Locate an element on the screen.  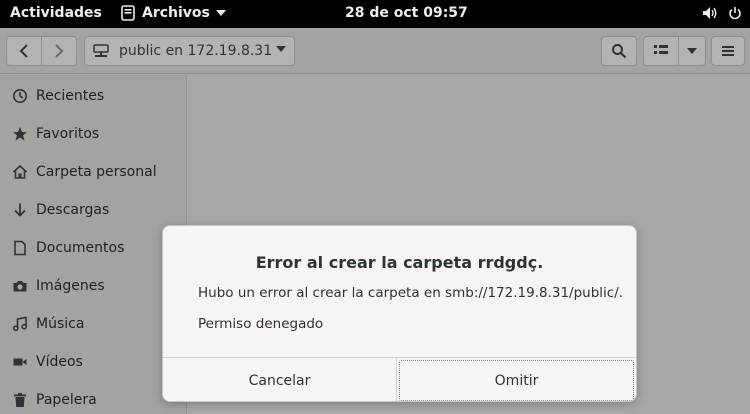
sidebar-item-carpeta-personal: Carpeta personal is located at coordinates (93, 172).